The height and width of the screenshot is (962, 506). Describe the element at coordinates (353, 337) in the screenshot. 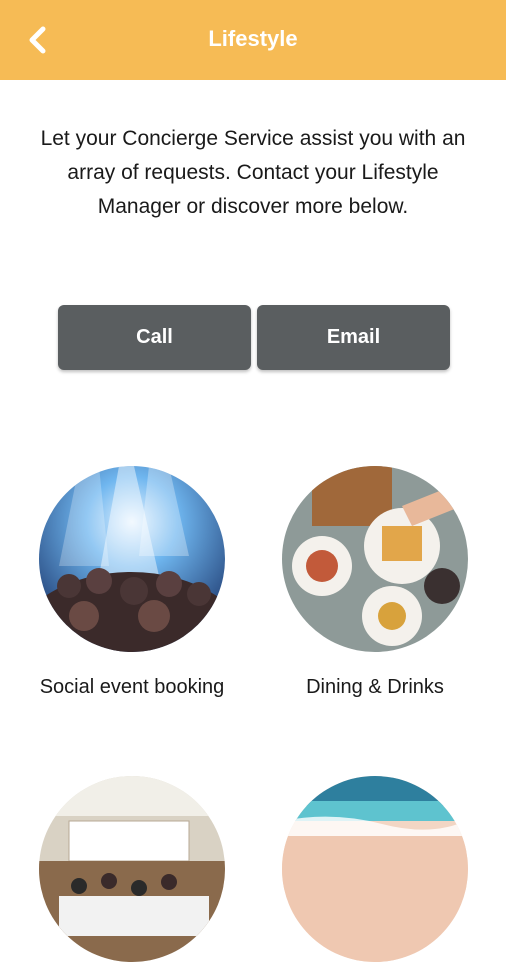

I see `email-button: Email` at that location.